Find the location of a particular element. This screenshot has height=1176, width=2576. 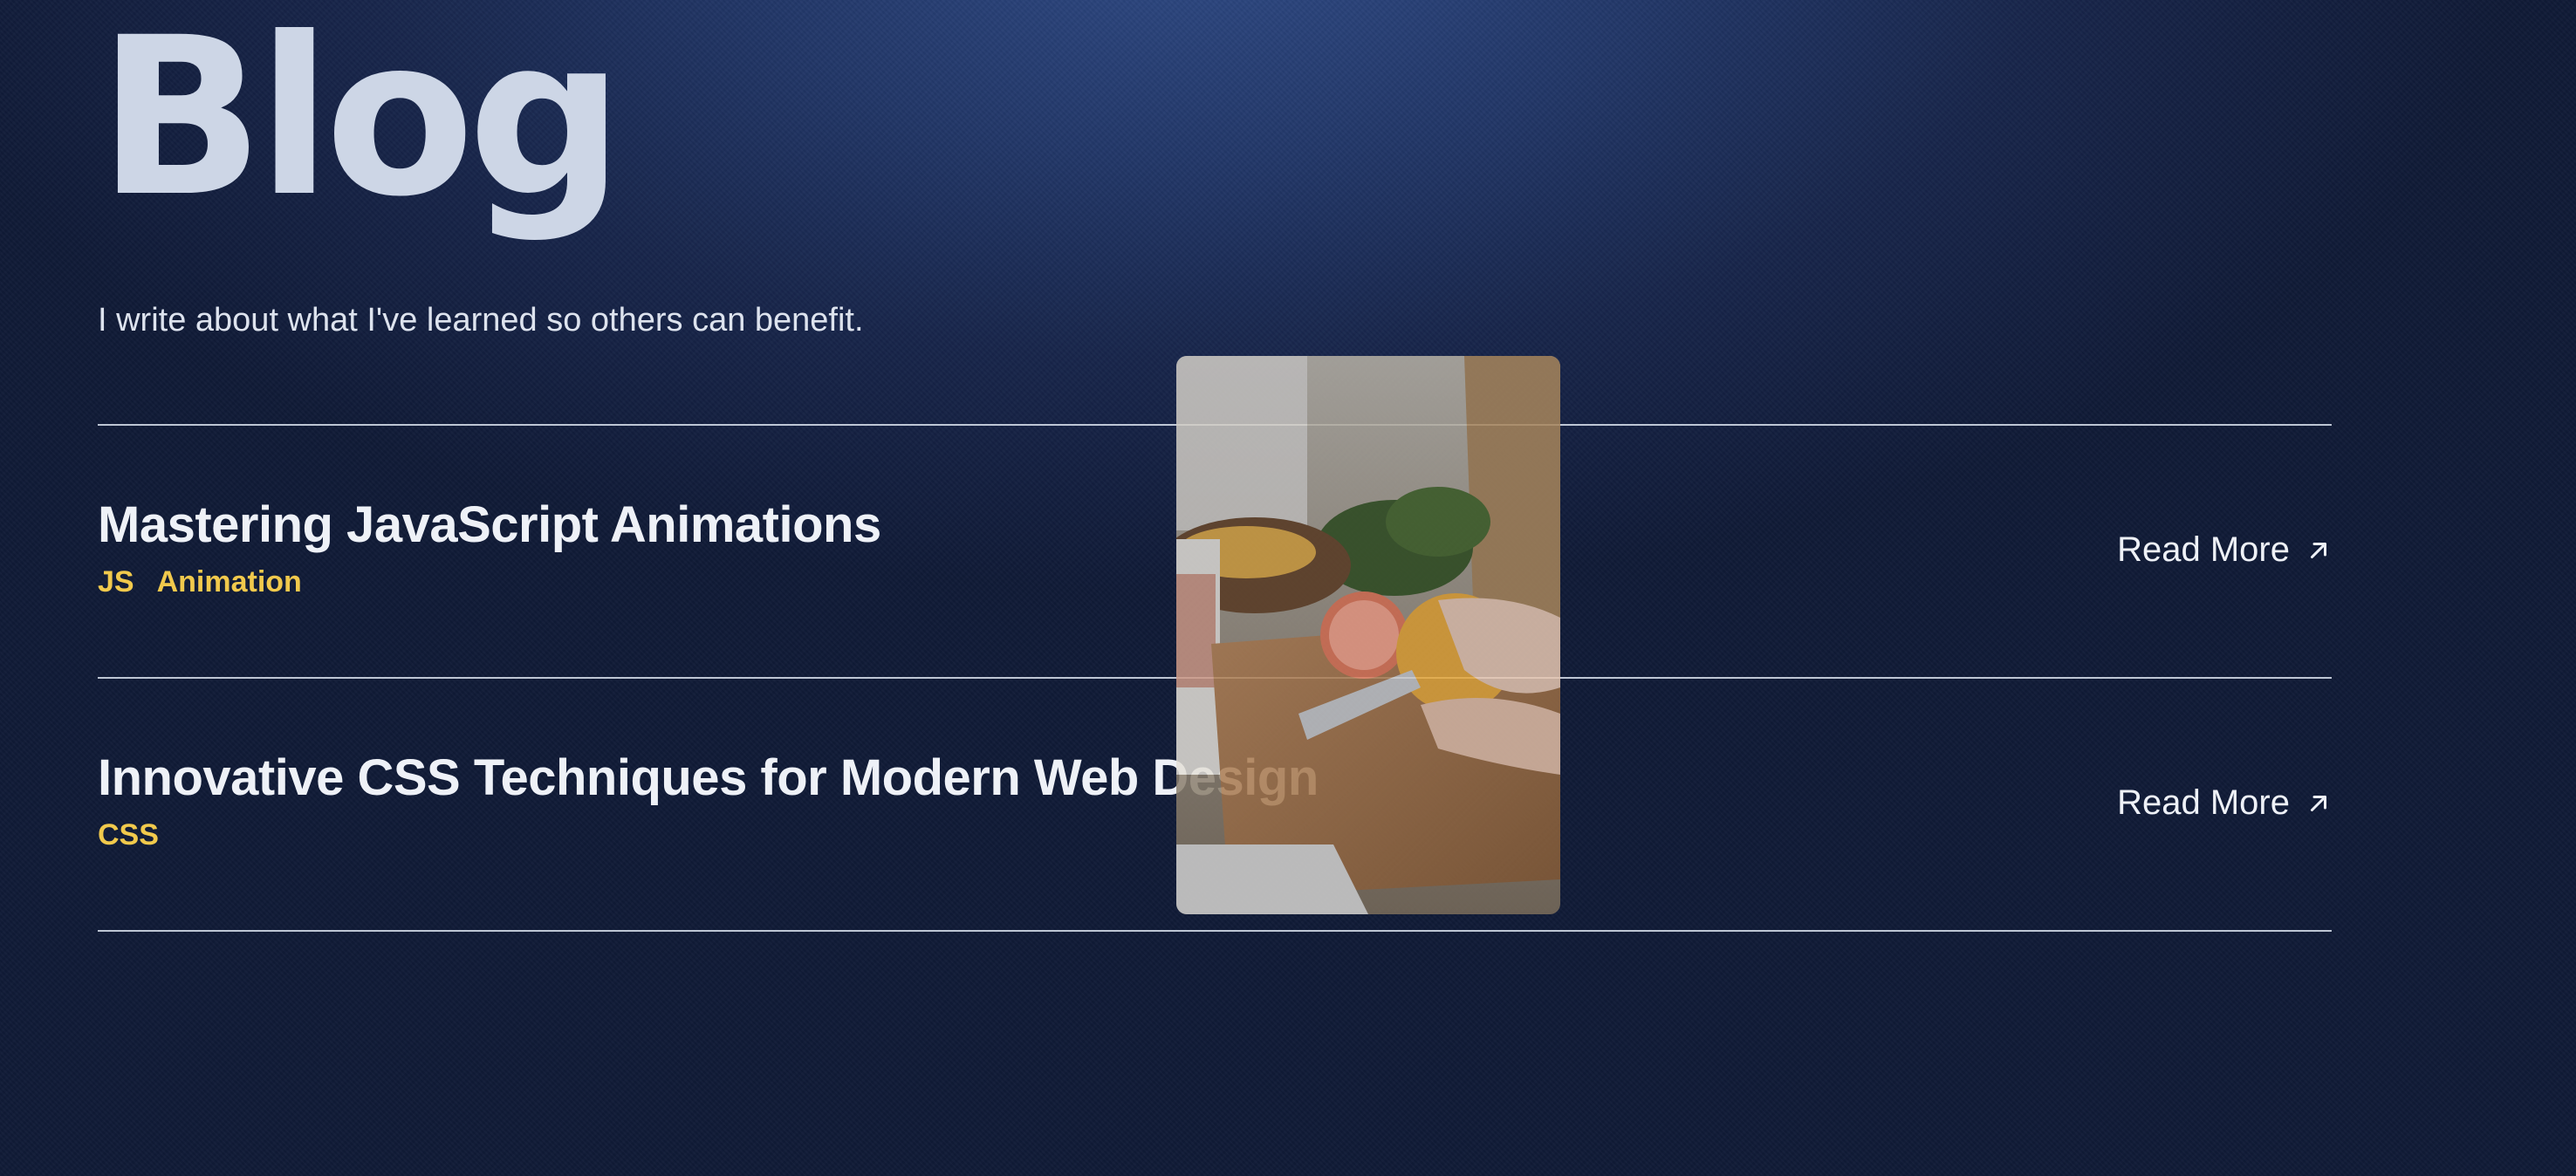

food-photo-image is located at coordinates (1368, 635).